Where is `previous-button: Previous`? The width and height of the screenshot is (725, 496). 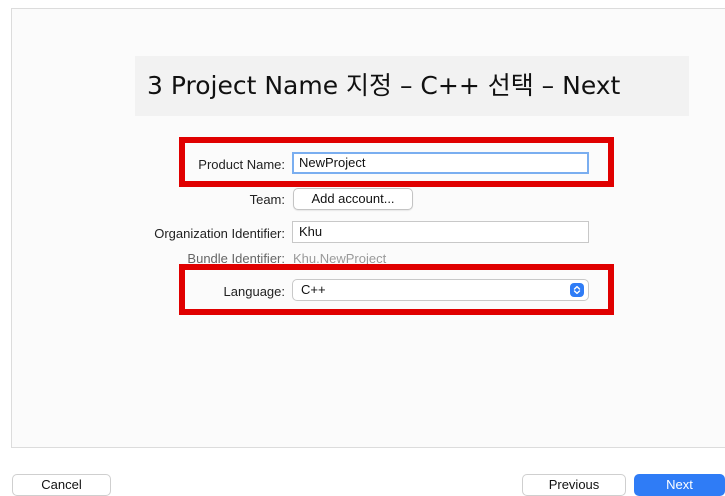
previous-button: Previous is located at coordinates (574, 485).